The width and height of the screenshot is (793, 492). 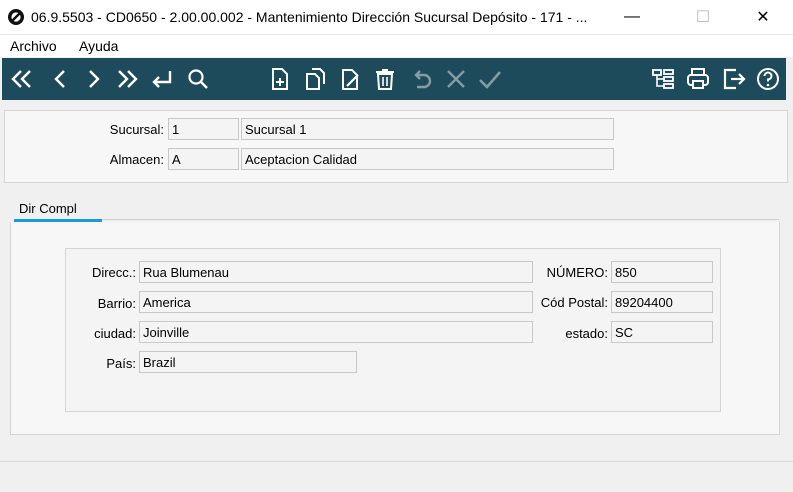 What do you see at coordinates (162, 79) in the screenshot?
I see `goto-enter-icon` at bounding box center [162, 79].